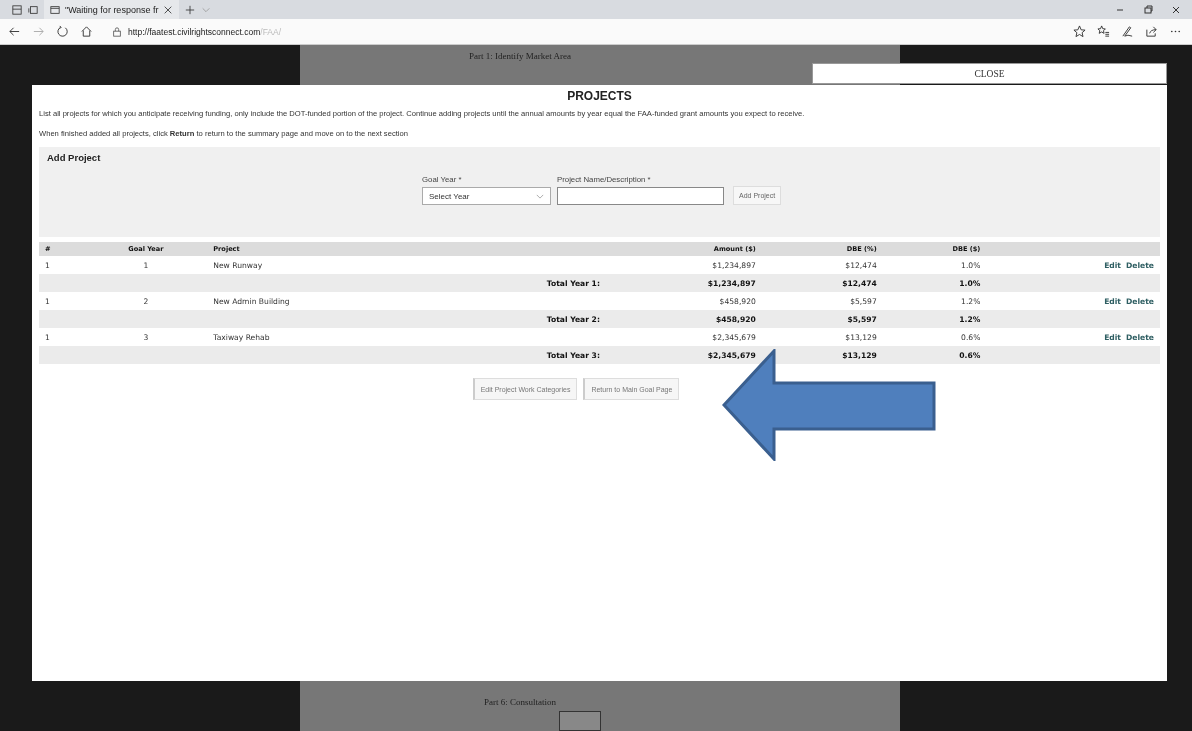  I want to click on new-tab-icon, so click(190, 9).